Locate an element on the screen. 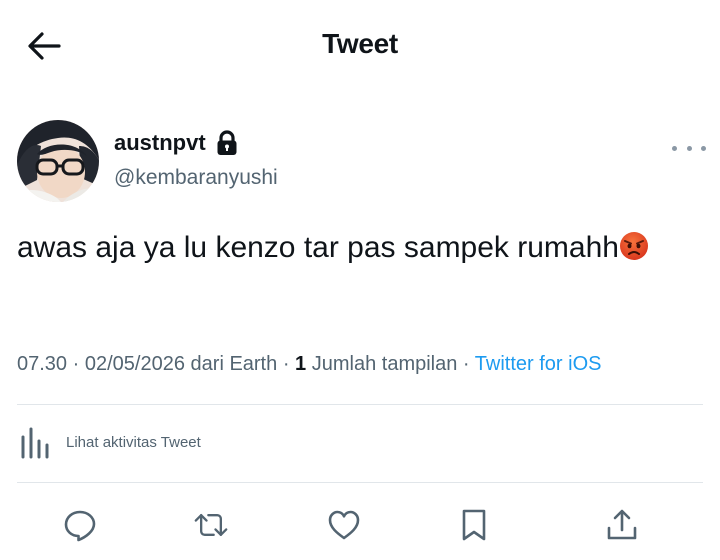  angry-face-emoji is located at coordinates (633, 246).